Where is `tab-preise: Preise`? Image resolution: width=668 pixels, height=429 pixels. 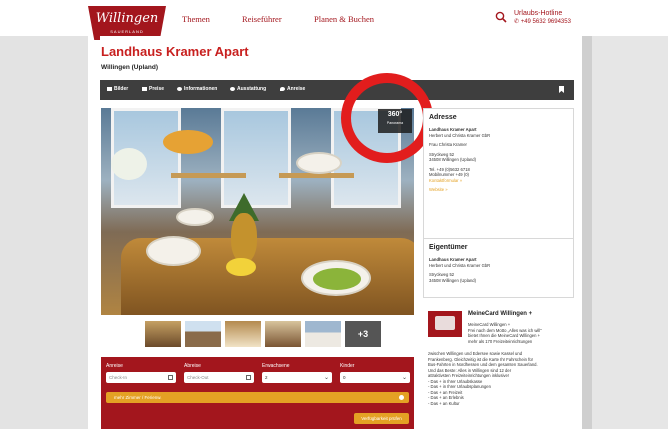 tab-preise: Preise is located at coordinates (153, 89).